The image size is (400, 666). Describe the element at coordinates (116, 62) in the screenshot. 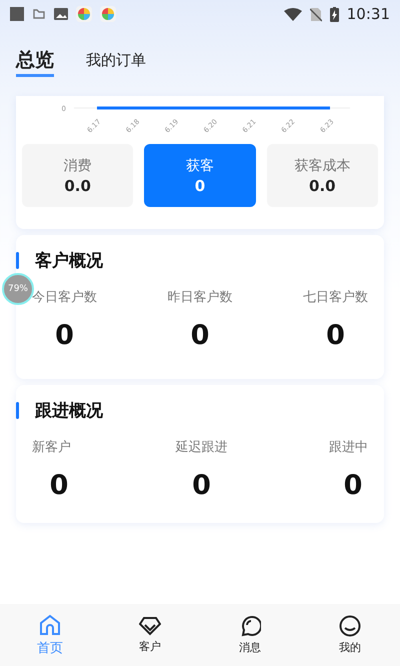

I see `tab: 我的订单` at that location.